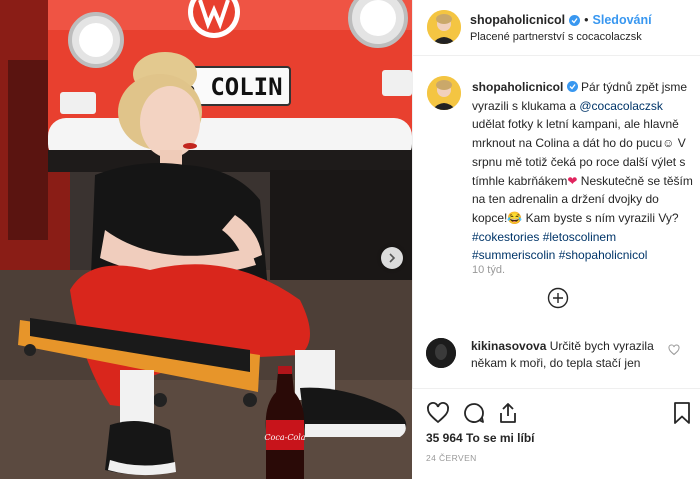  I want to click on follow-button: Sledování, so click(622, 20).